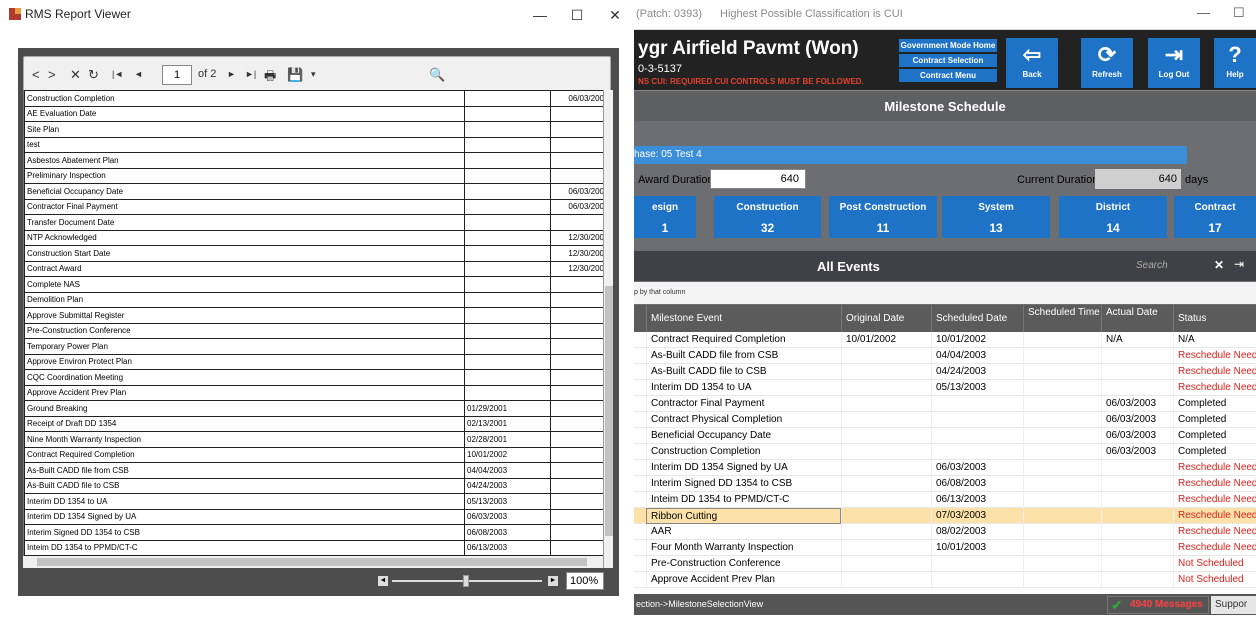 The image size is (1256, 620). Describe the element at coordinates (245, 485) in the screenshot. I see `report-event-cell: As-Built CADD file to CSB` at that location.